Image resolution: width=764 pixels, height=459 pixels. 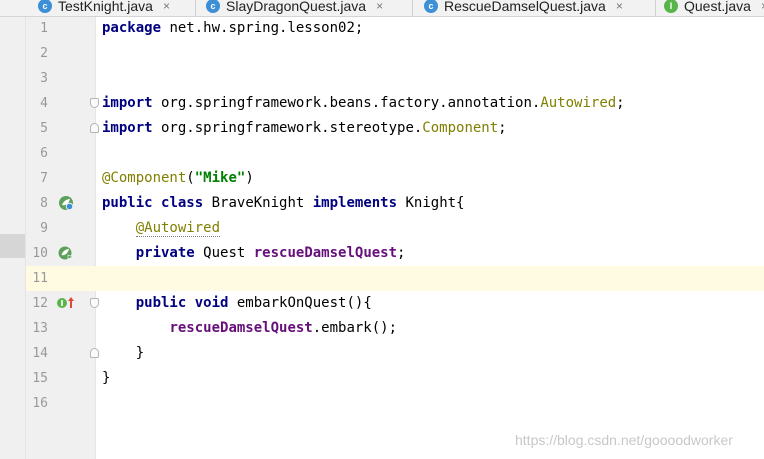 I want to click on tab-quest: I Quest.java ×, so click(x=714, y=8).